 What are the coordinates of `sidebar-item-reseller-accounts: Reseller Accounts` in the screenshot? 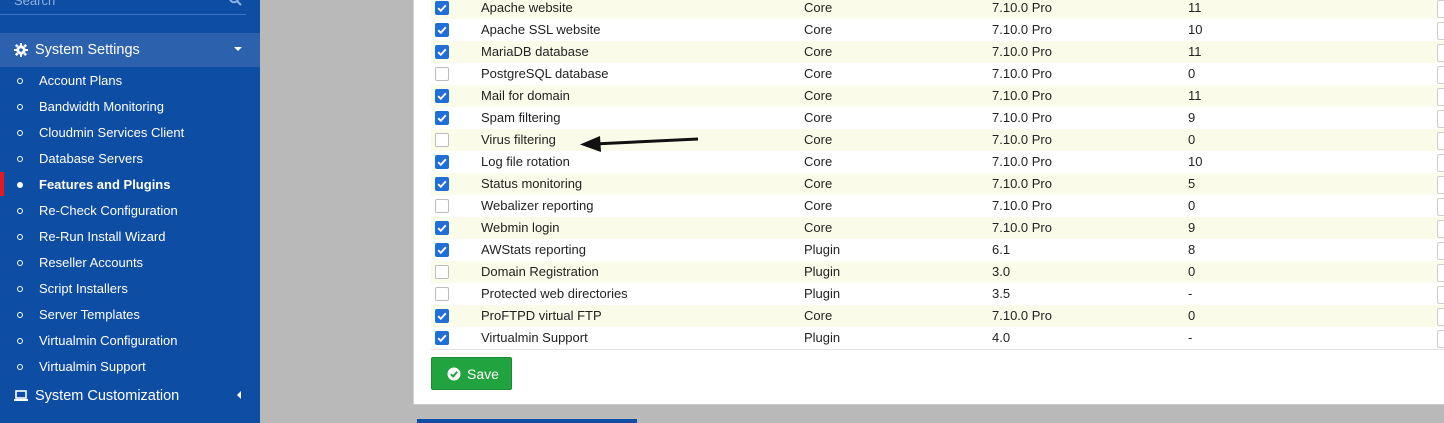 It's located at (130, 262).